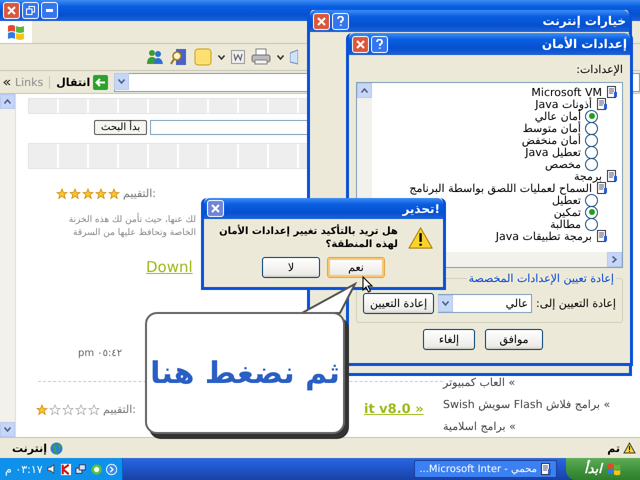  I want to click on ok-button: موافق, so click(514, 339).